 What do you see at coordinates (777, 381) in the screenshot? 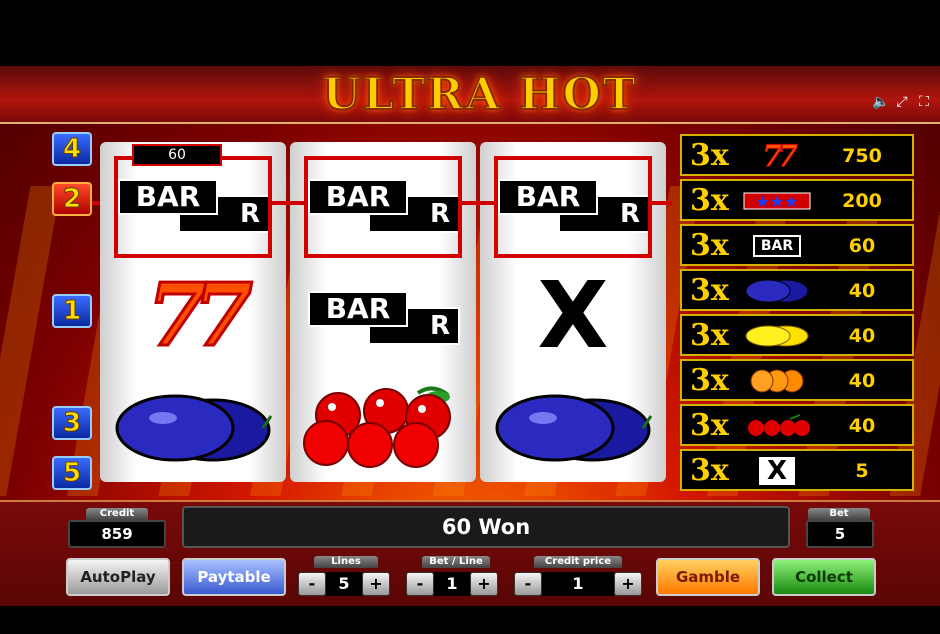
I see `orange-icon` at bounding box center [777, 381].